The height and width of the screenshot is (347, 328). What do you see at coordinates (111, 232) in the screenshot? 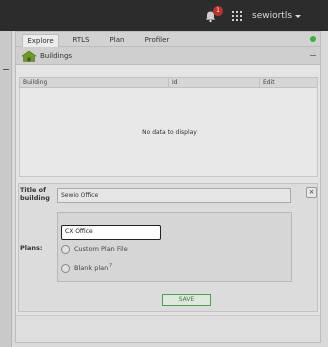
I see `plan-name-input: CX Office` at bounding box center [111, 232].